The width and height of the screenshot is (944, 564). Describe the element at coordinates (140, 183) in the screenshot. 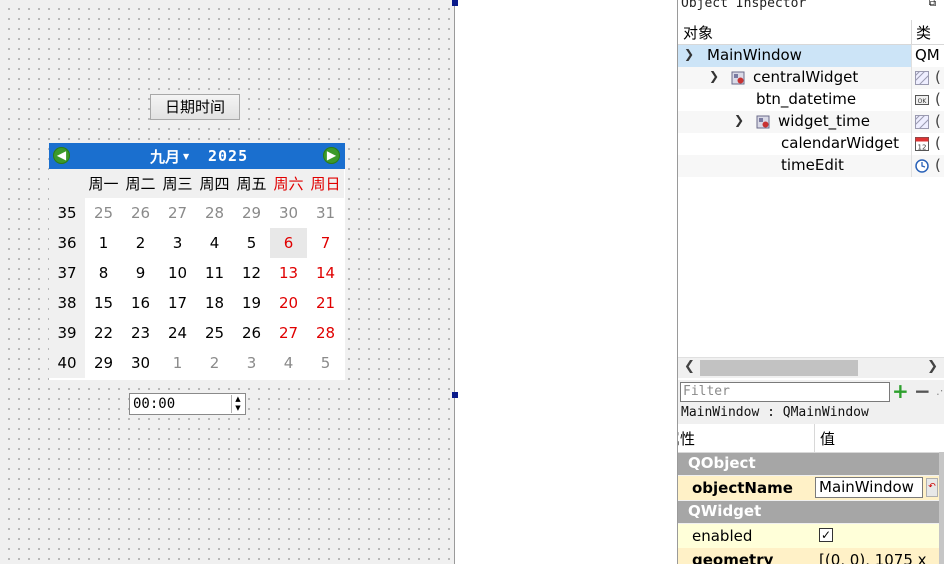

I see `weekday-header: 周二` at that location.